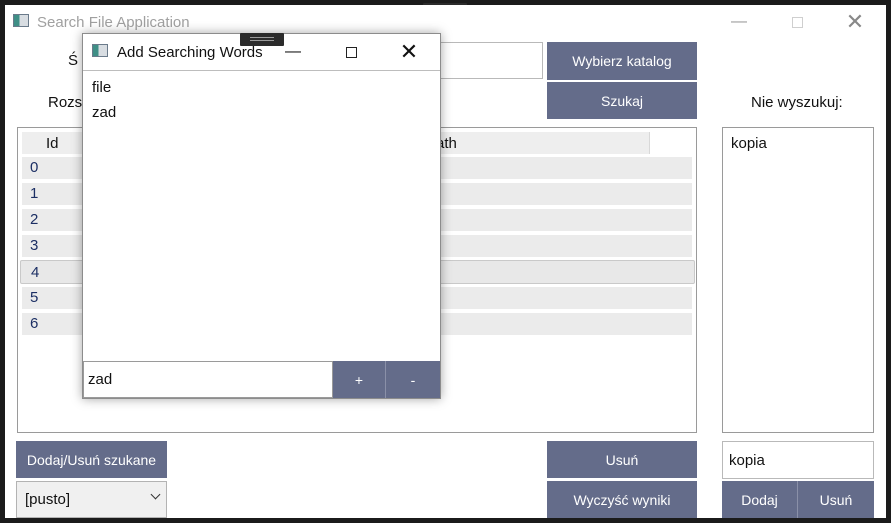 This screenshot has height=523, width=891. What do you see at coordinates (35, 272) in the screenshot?
I see `row-id: 4` at bounding box center [35, 272].